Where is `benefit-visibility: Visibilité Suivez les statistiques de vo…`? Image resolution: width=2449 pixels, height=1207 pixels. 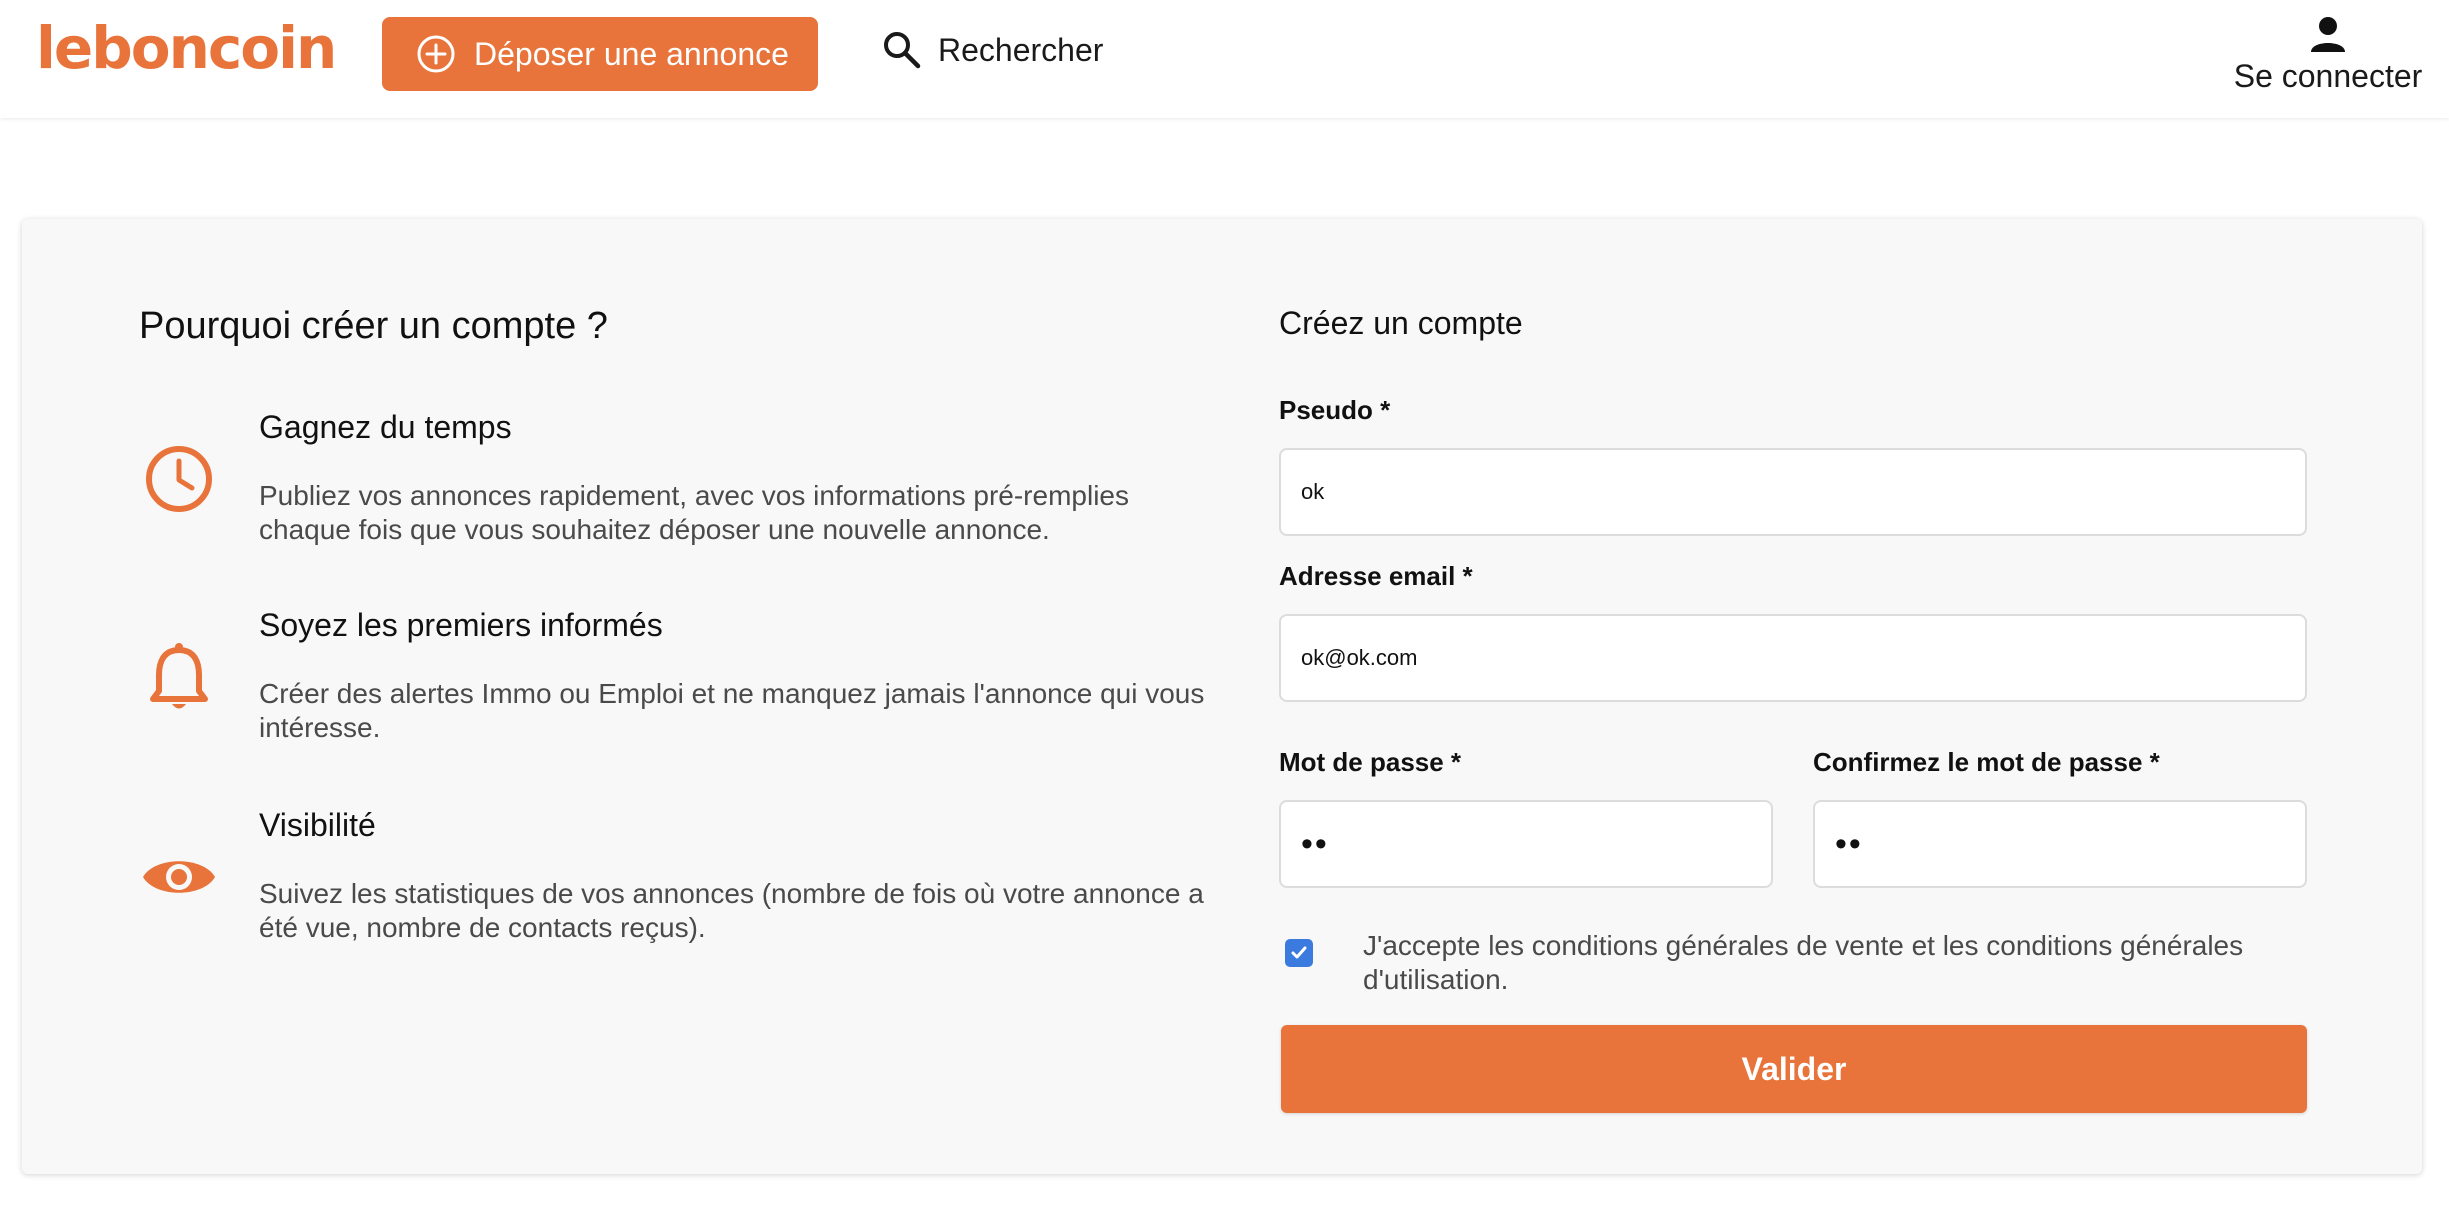
benefit-visibility: Visibilité Suivez les statistiques de vo… is located at coordinates (671, 882).